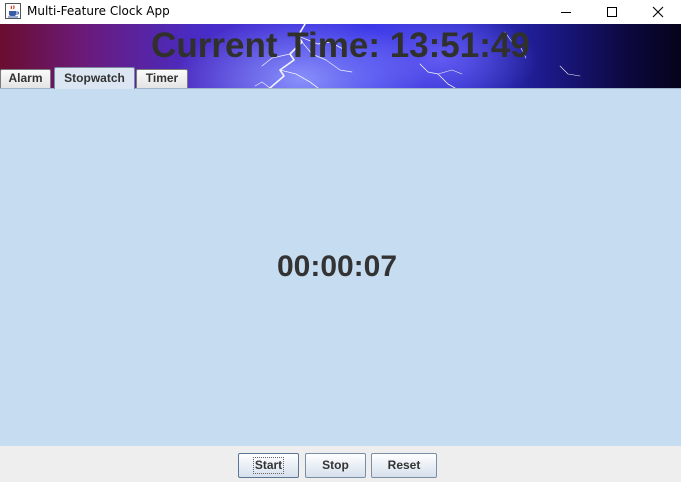  I want to click on maximize-icon, so click(612, 12).